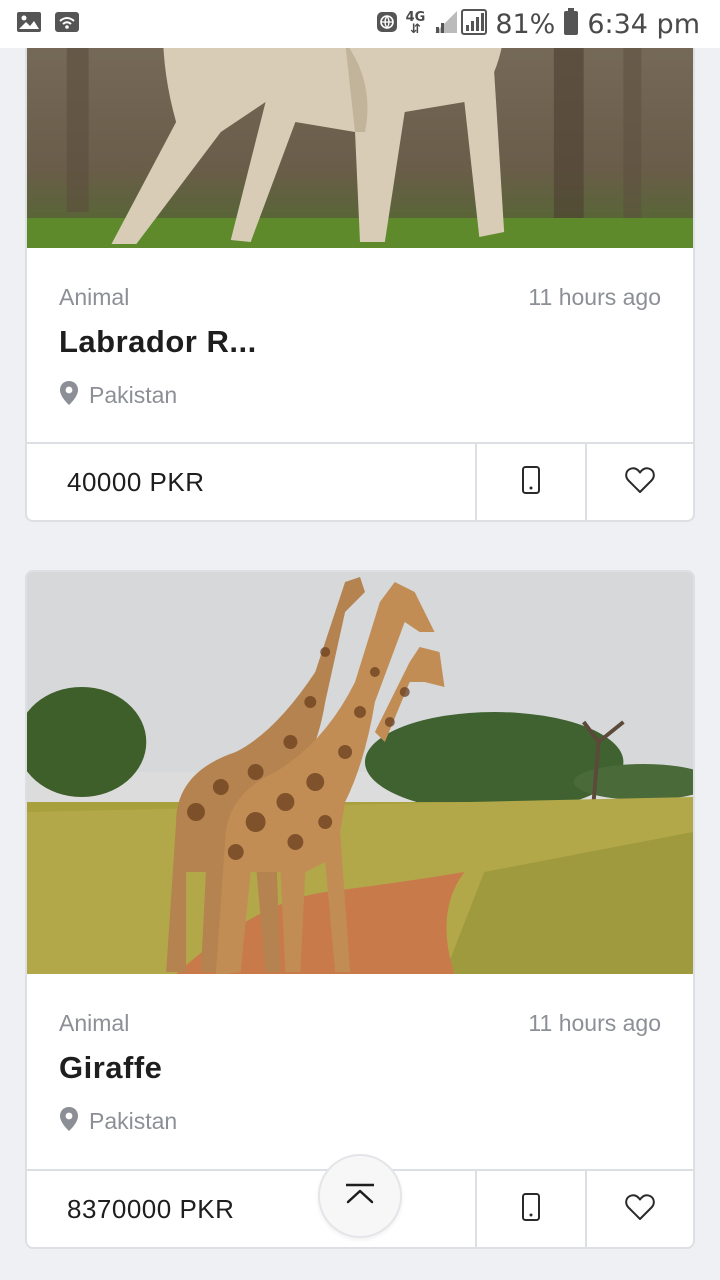 The height and width of the screenshot is (1280, 720). What do you see at coordinates (415, 23) in the screenshot?
I see `network-type-label: 4G ⇵` at bounding box center [415, 23].